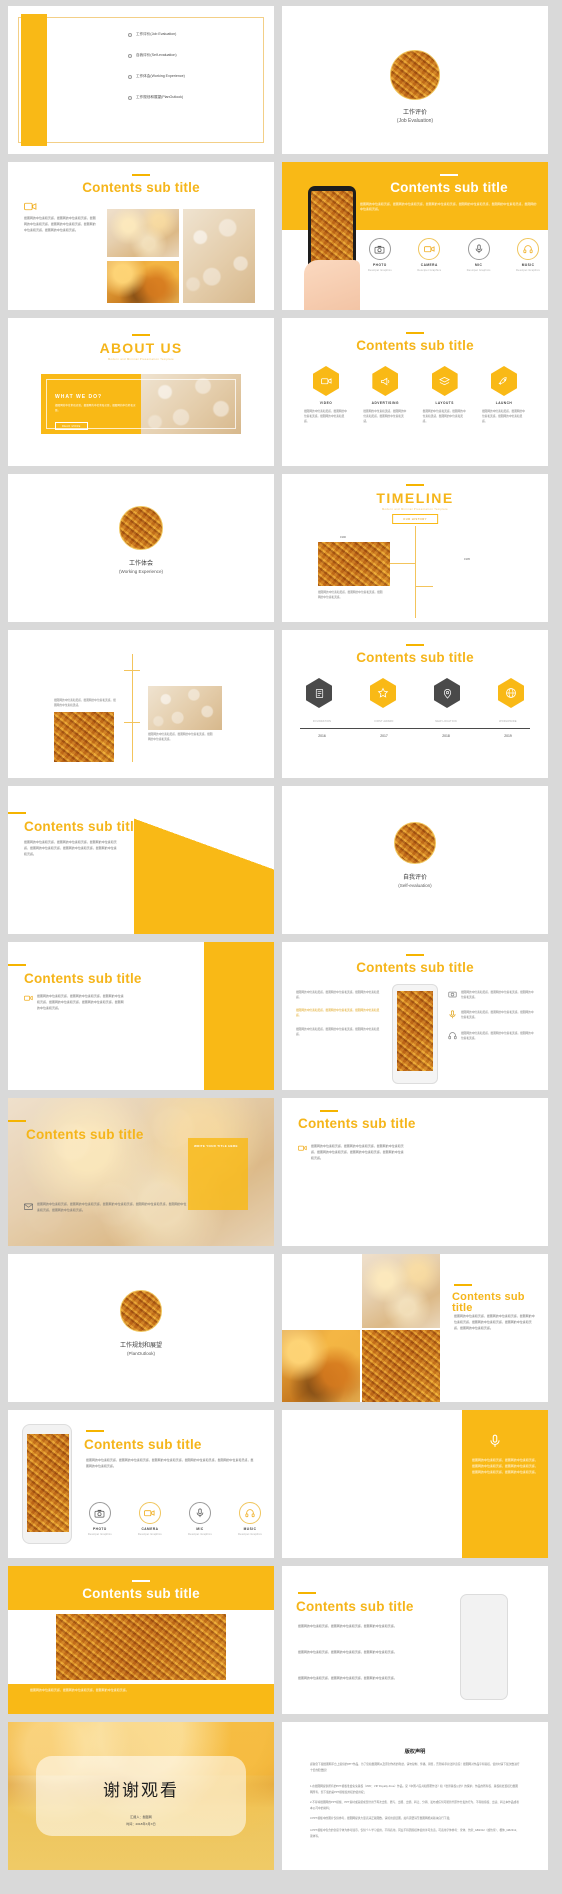  Describe the element at coordinates (447, 693) in the screenshot. I see `pin-icon` at that location.